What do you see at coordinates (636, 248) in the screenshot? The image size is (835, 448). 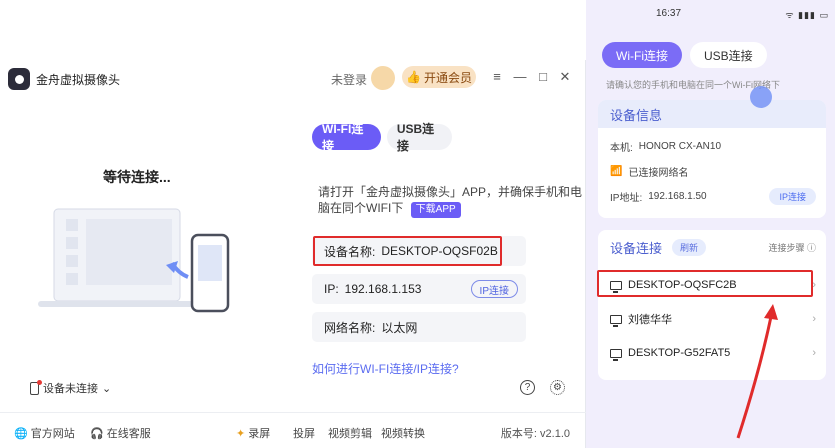 I see `device-list-title: 设备连接` at bounding box center [636, 248].